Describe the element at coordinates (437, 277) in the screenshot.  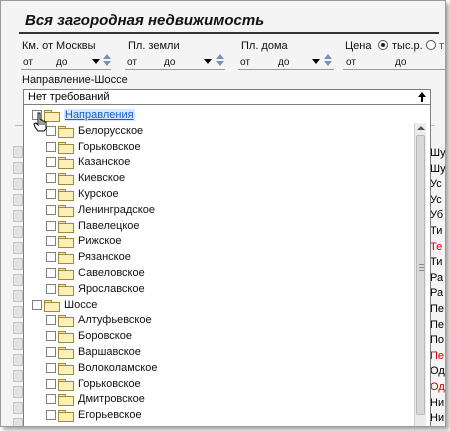
I see `table-cell-fragment: Ра` at that location.